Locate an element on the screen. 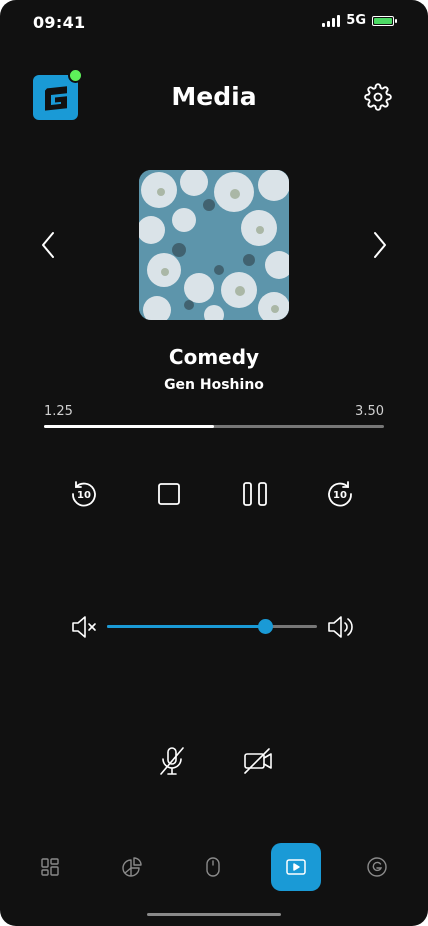 The height and width of the screenshot is (926, 428). volume-slider-thumb is located at coordinates (265, 626).